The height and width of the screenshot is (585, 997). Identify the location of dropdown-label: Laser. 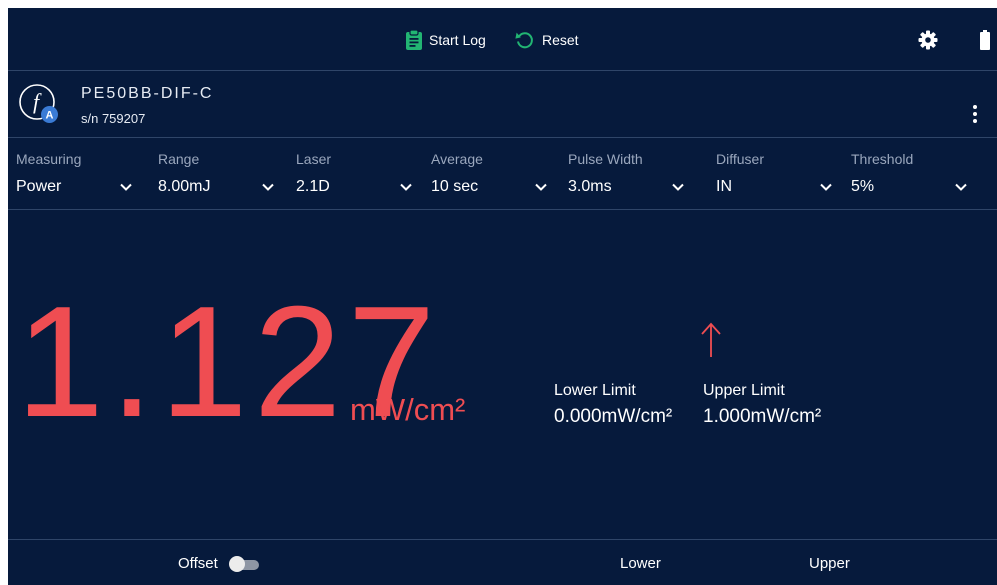
(314, 159).